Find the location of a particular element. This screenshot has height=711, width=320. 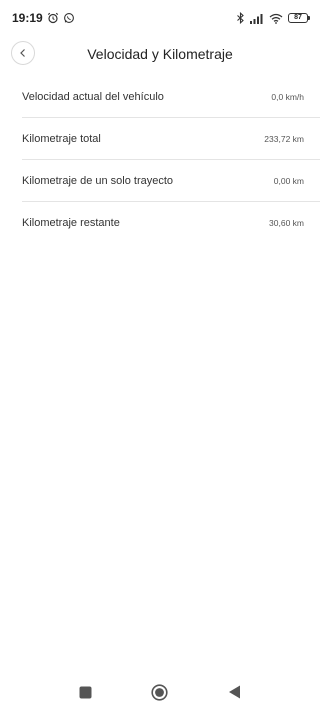

page-title: Velocidad y Kilometraje is located at coordinates (160, 54).